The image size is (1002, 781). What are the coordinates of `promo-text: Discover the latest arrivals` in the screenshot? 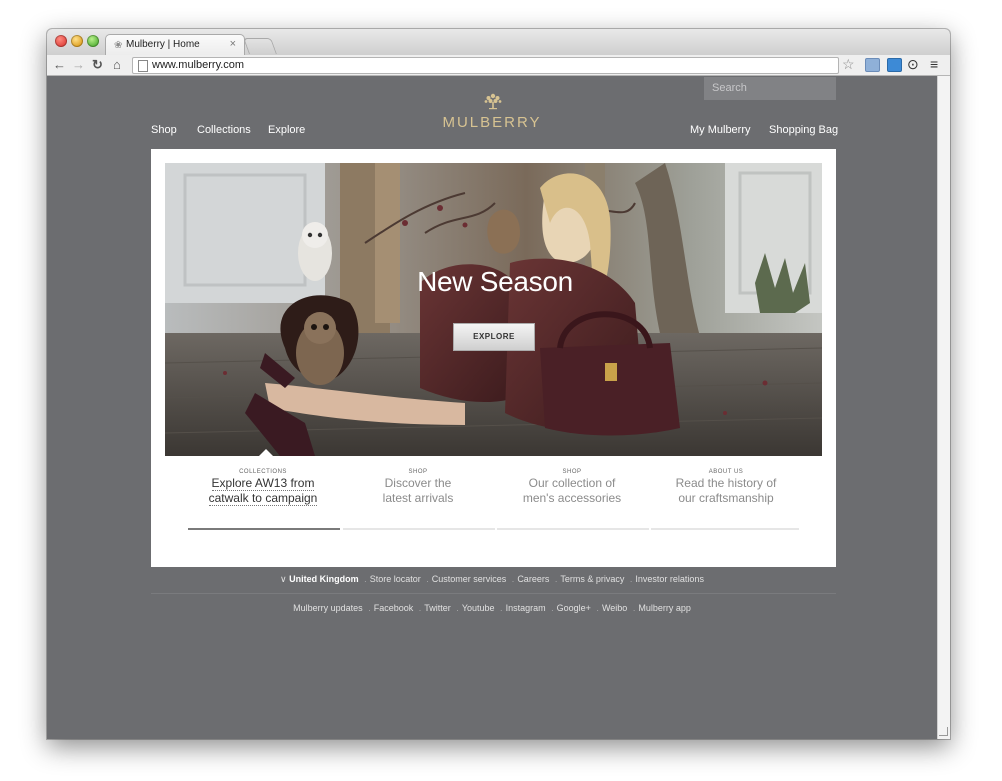 It's located at (418, 490).